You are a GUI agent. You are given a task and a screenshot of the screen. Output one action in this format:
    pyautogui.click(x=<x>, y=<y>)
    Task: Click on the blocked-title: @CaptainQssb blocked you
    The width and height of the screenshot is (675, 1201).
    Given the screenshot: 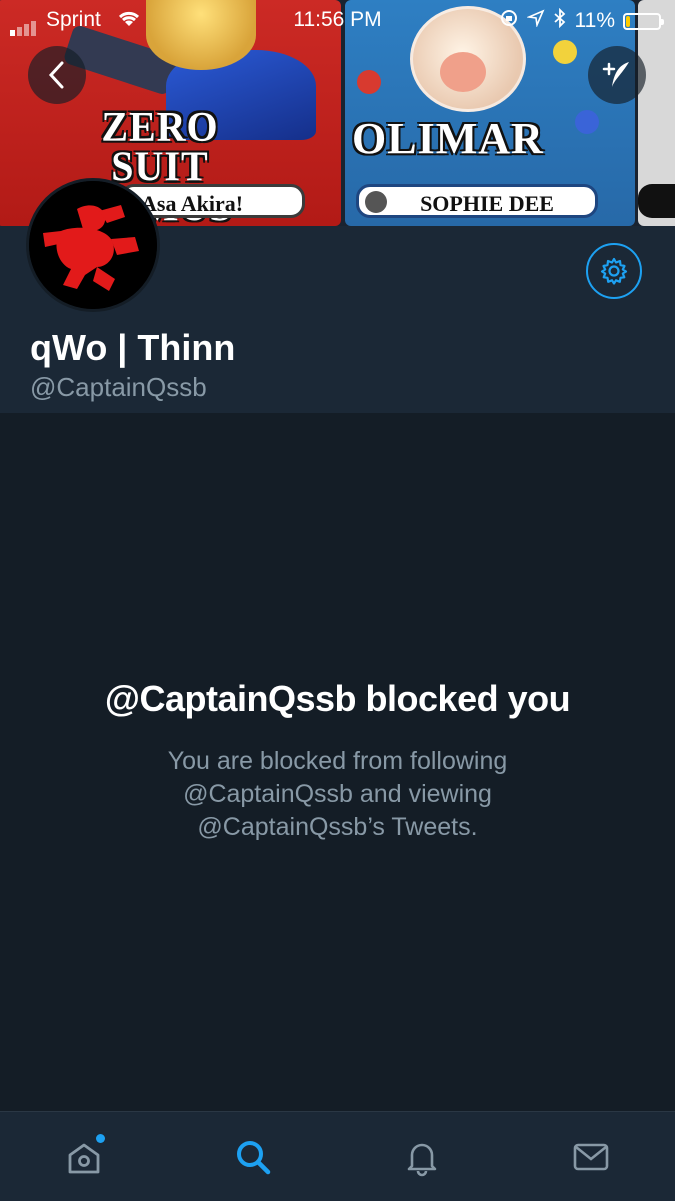 What is the action you would take?
    pyautogui.click(x=337, y=698)
    